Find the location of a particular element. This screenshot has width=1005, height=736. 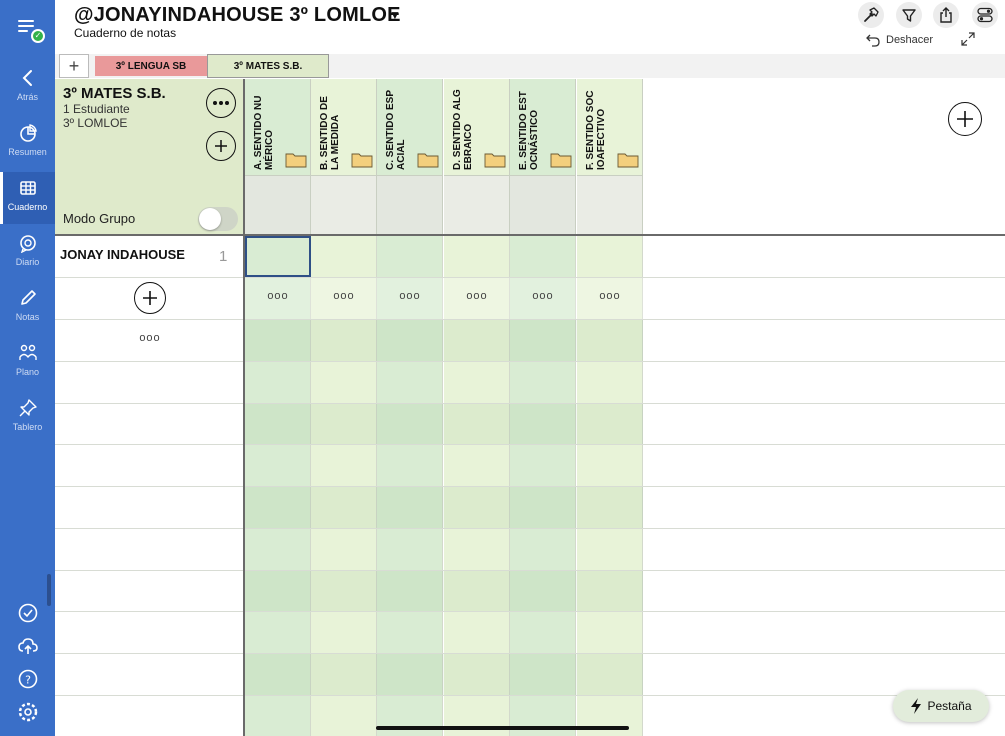

sidebar-item-label: Tablero is located at coordinates (27, 427).